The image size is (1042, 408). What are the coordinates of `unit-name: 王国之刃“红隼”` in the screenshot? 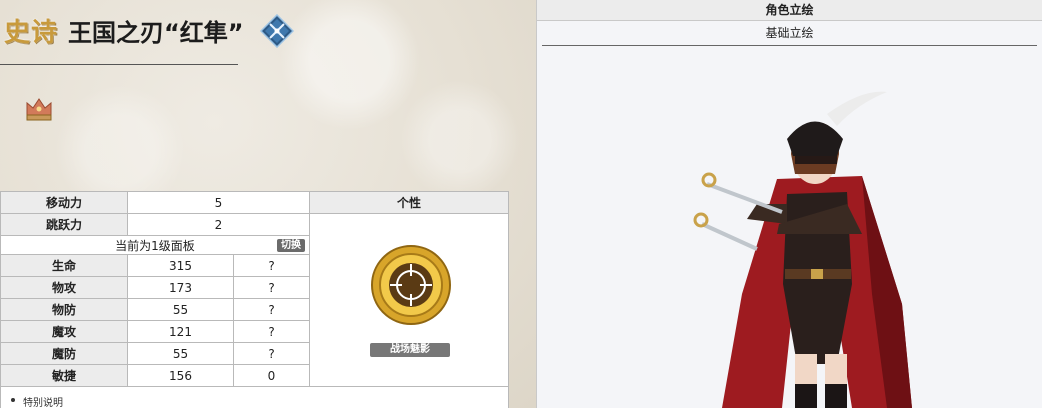 It's located at (156, 33).